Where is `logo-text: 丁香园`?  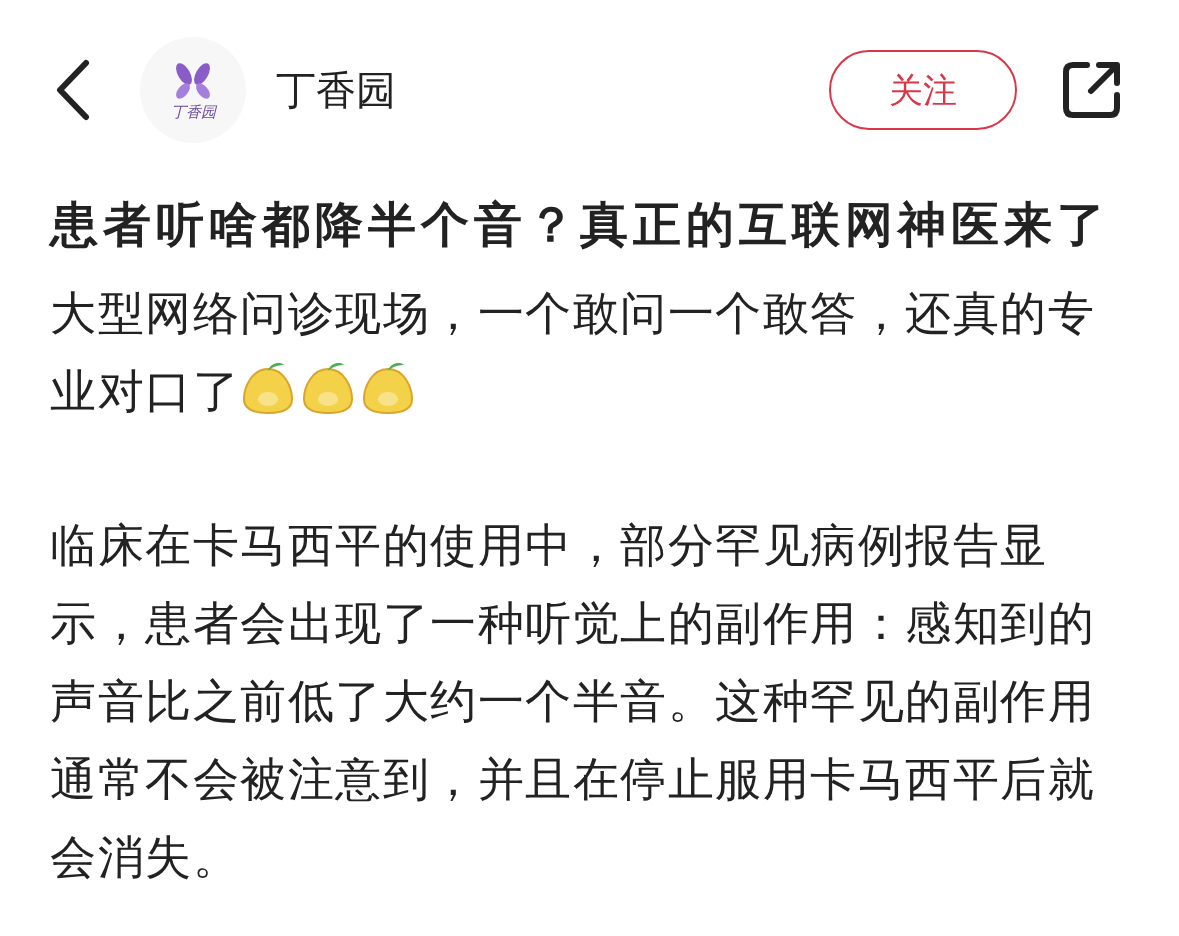 logo-text: 丁香园 is located at coordinates (193, 111).